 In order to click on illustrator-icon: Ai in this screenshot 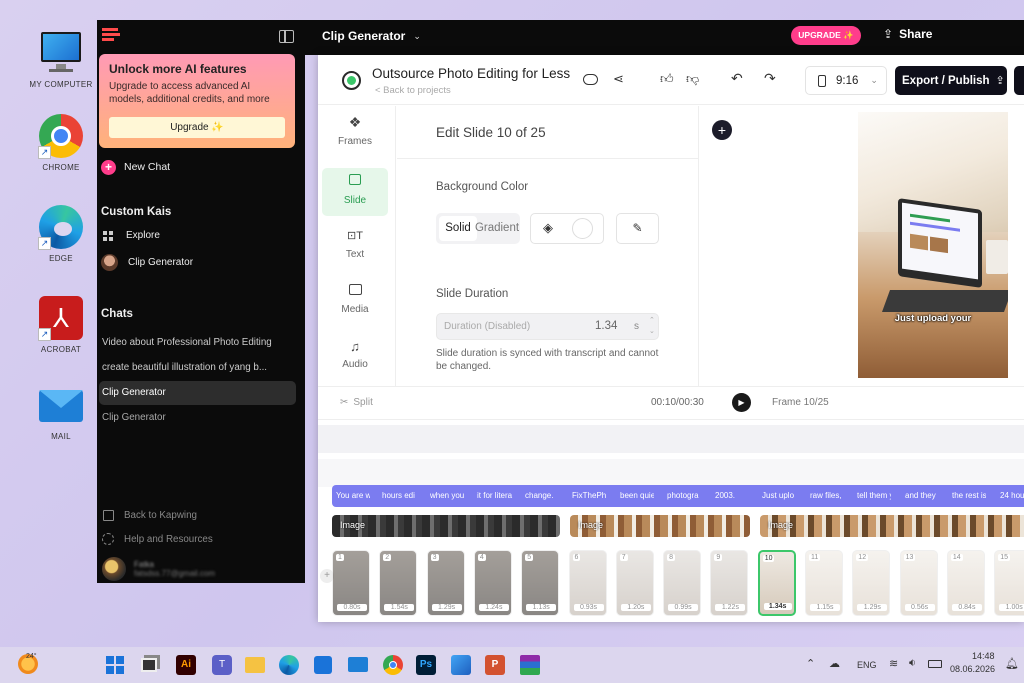, I will do `click(186, 665)`.